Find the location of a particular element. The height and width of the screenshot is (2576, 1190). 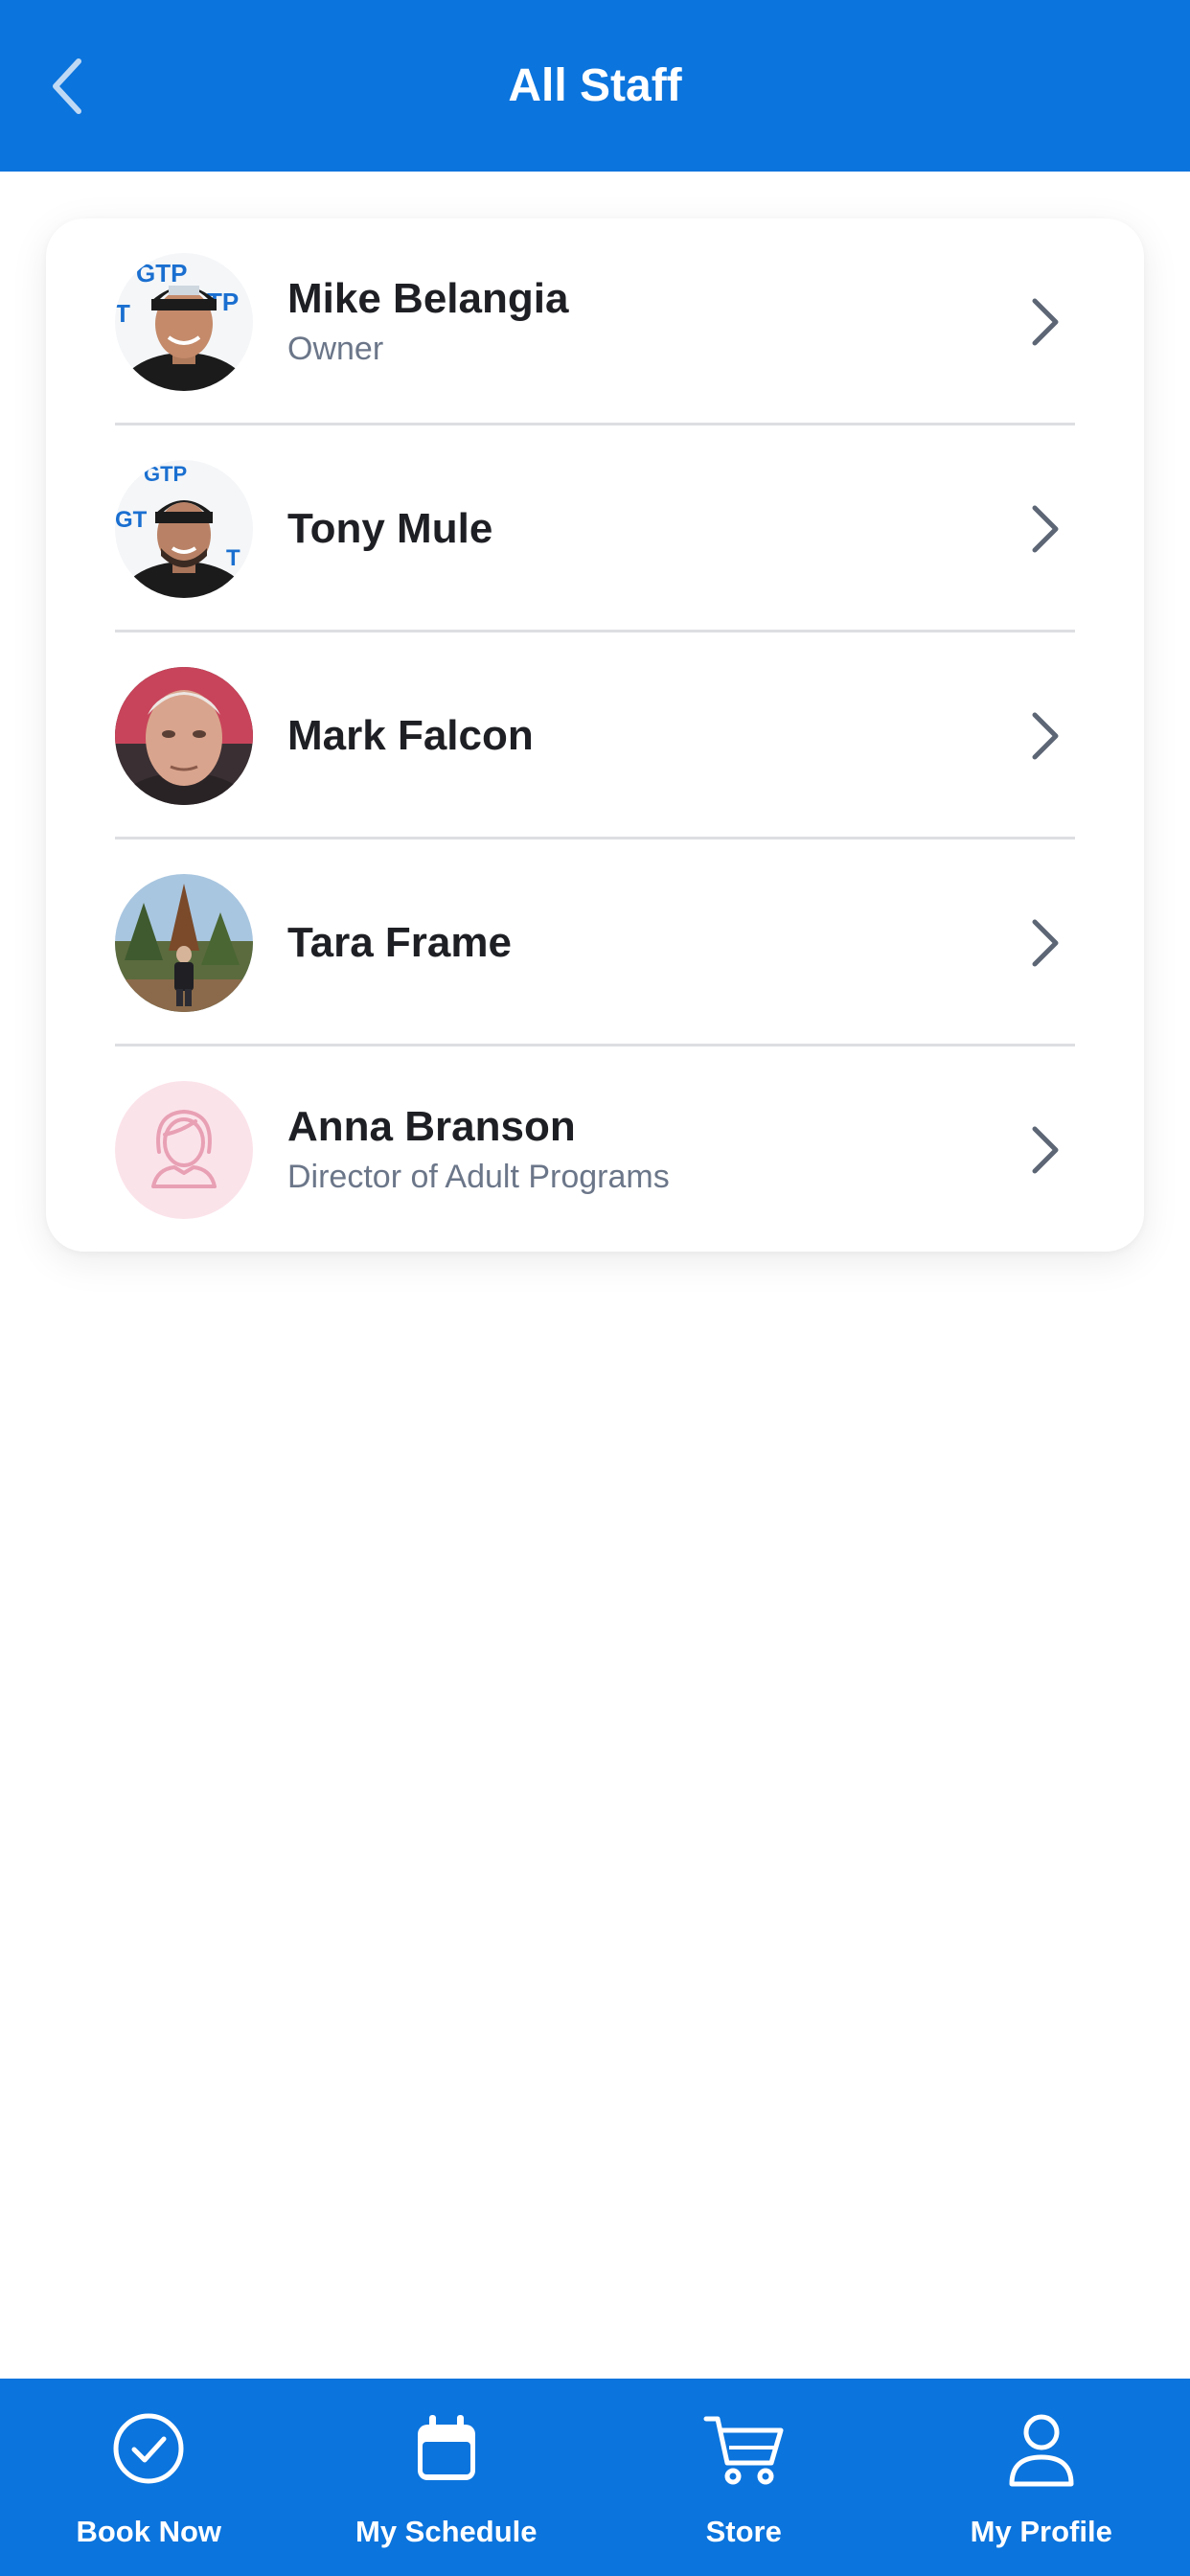

avatar: GTP GT T is located at coordinates (184, 529).